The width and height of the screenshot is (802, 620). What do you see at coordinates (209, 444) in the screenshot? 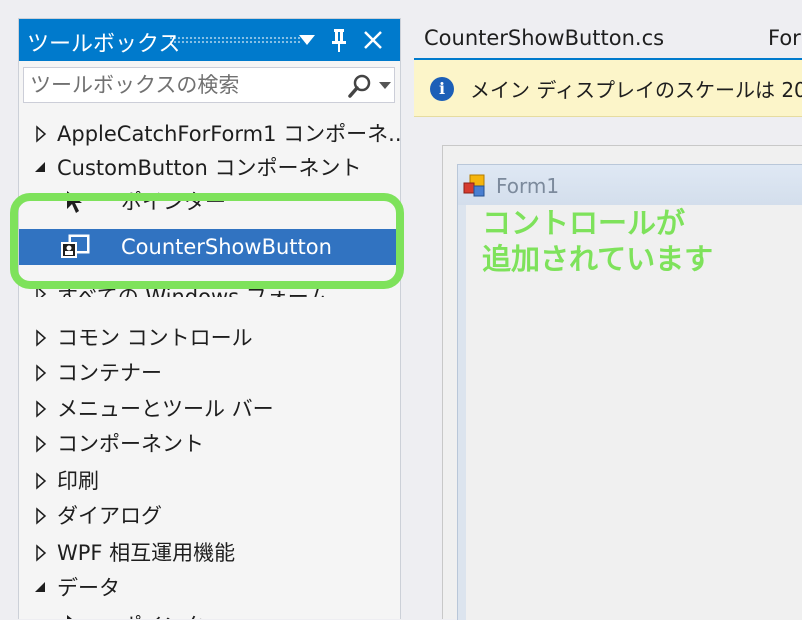
I see `tree-group-components: コンポーネント` at bounding box center [209, 444].